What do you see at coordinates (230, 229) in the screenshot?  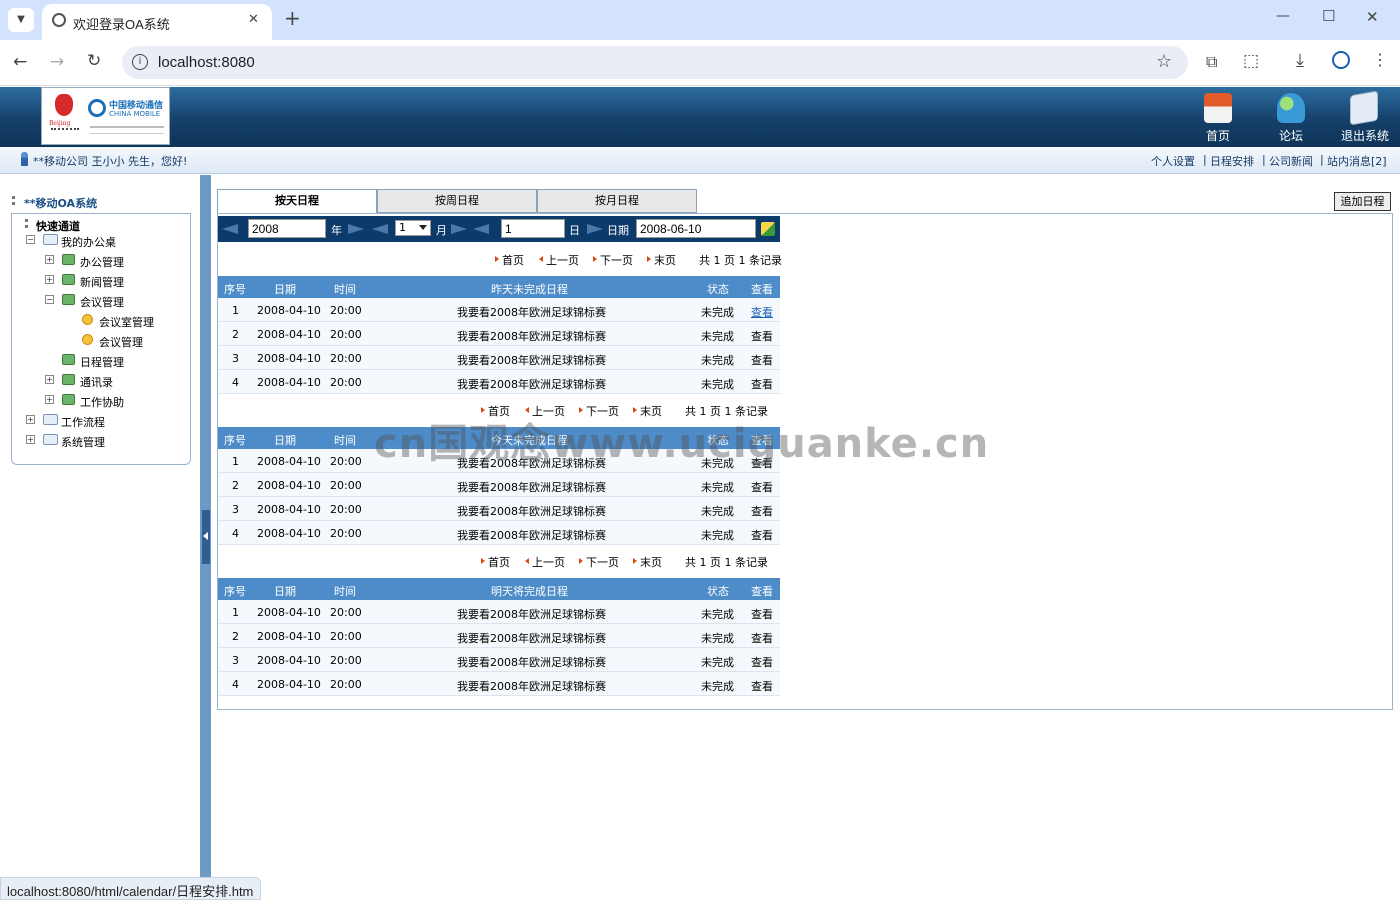 I see `prev-year-icon` at bounding box center [230, 229].